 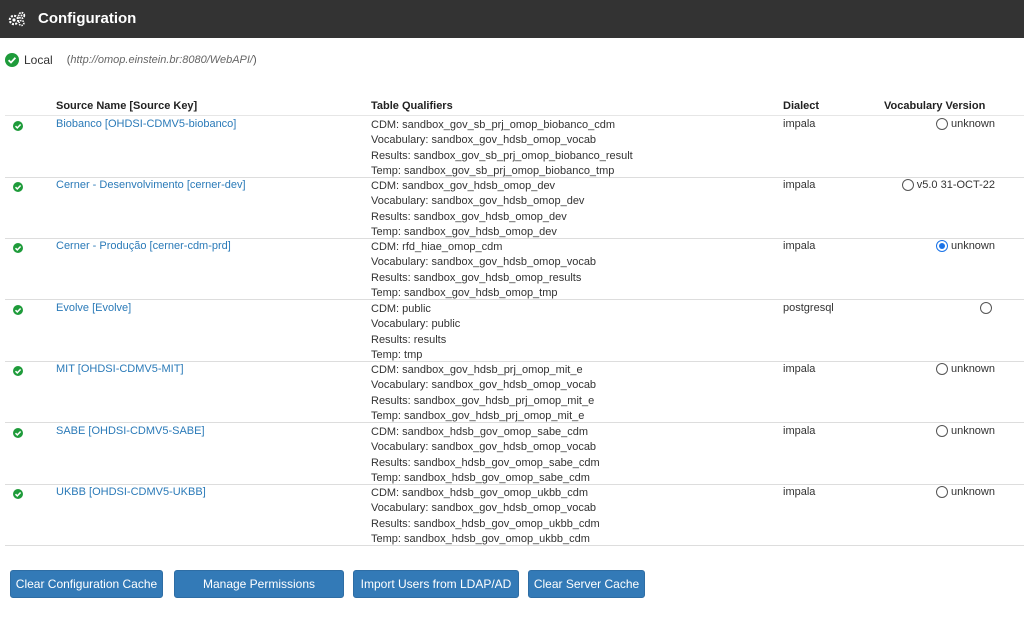 I want to click on qualifier-temp: Temp: sandbox_gov_hdsb_omop_tmp, so click(x=464, y=292).